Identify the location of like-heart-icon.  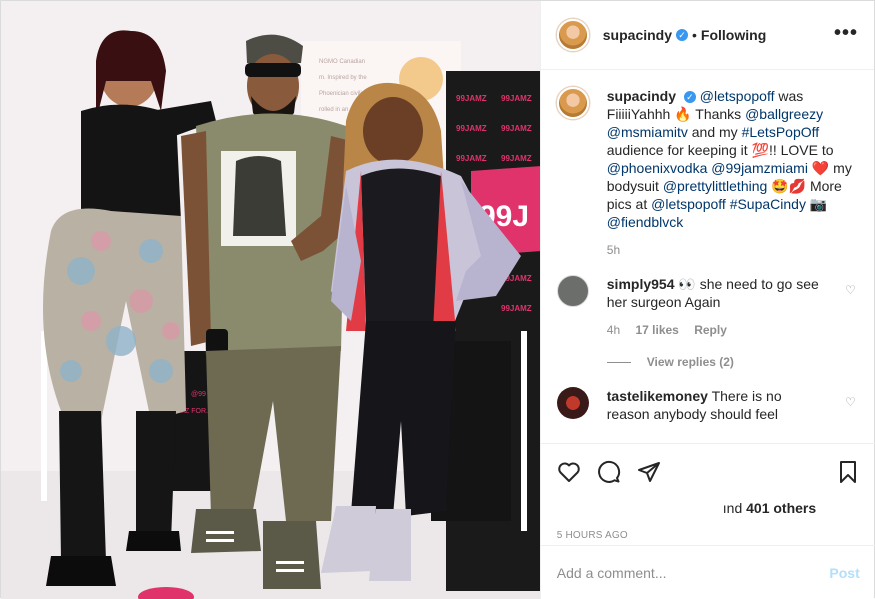
(569, 472).